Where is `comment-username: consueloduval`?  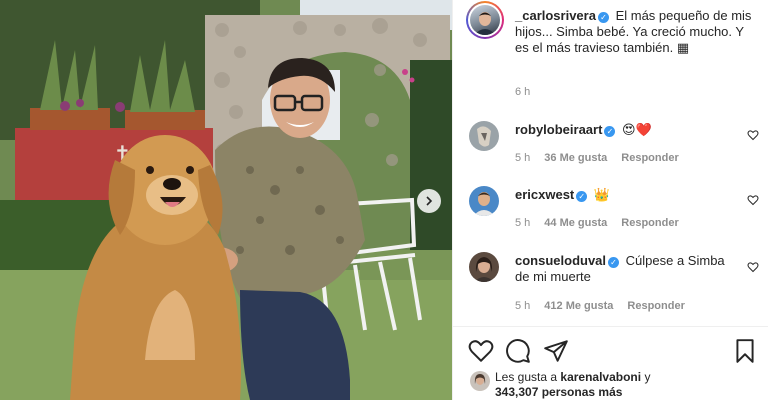
comment-username: consueloduval is located at coordinates (560, 260).